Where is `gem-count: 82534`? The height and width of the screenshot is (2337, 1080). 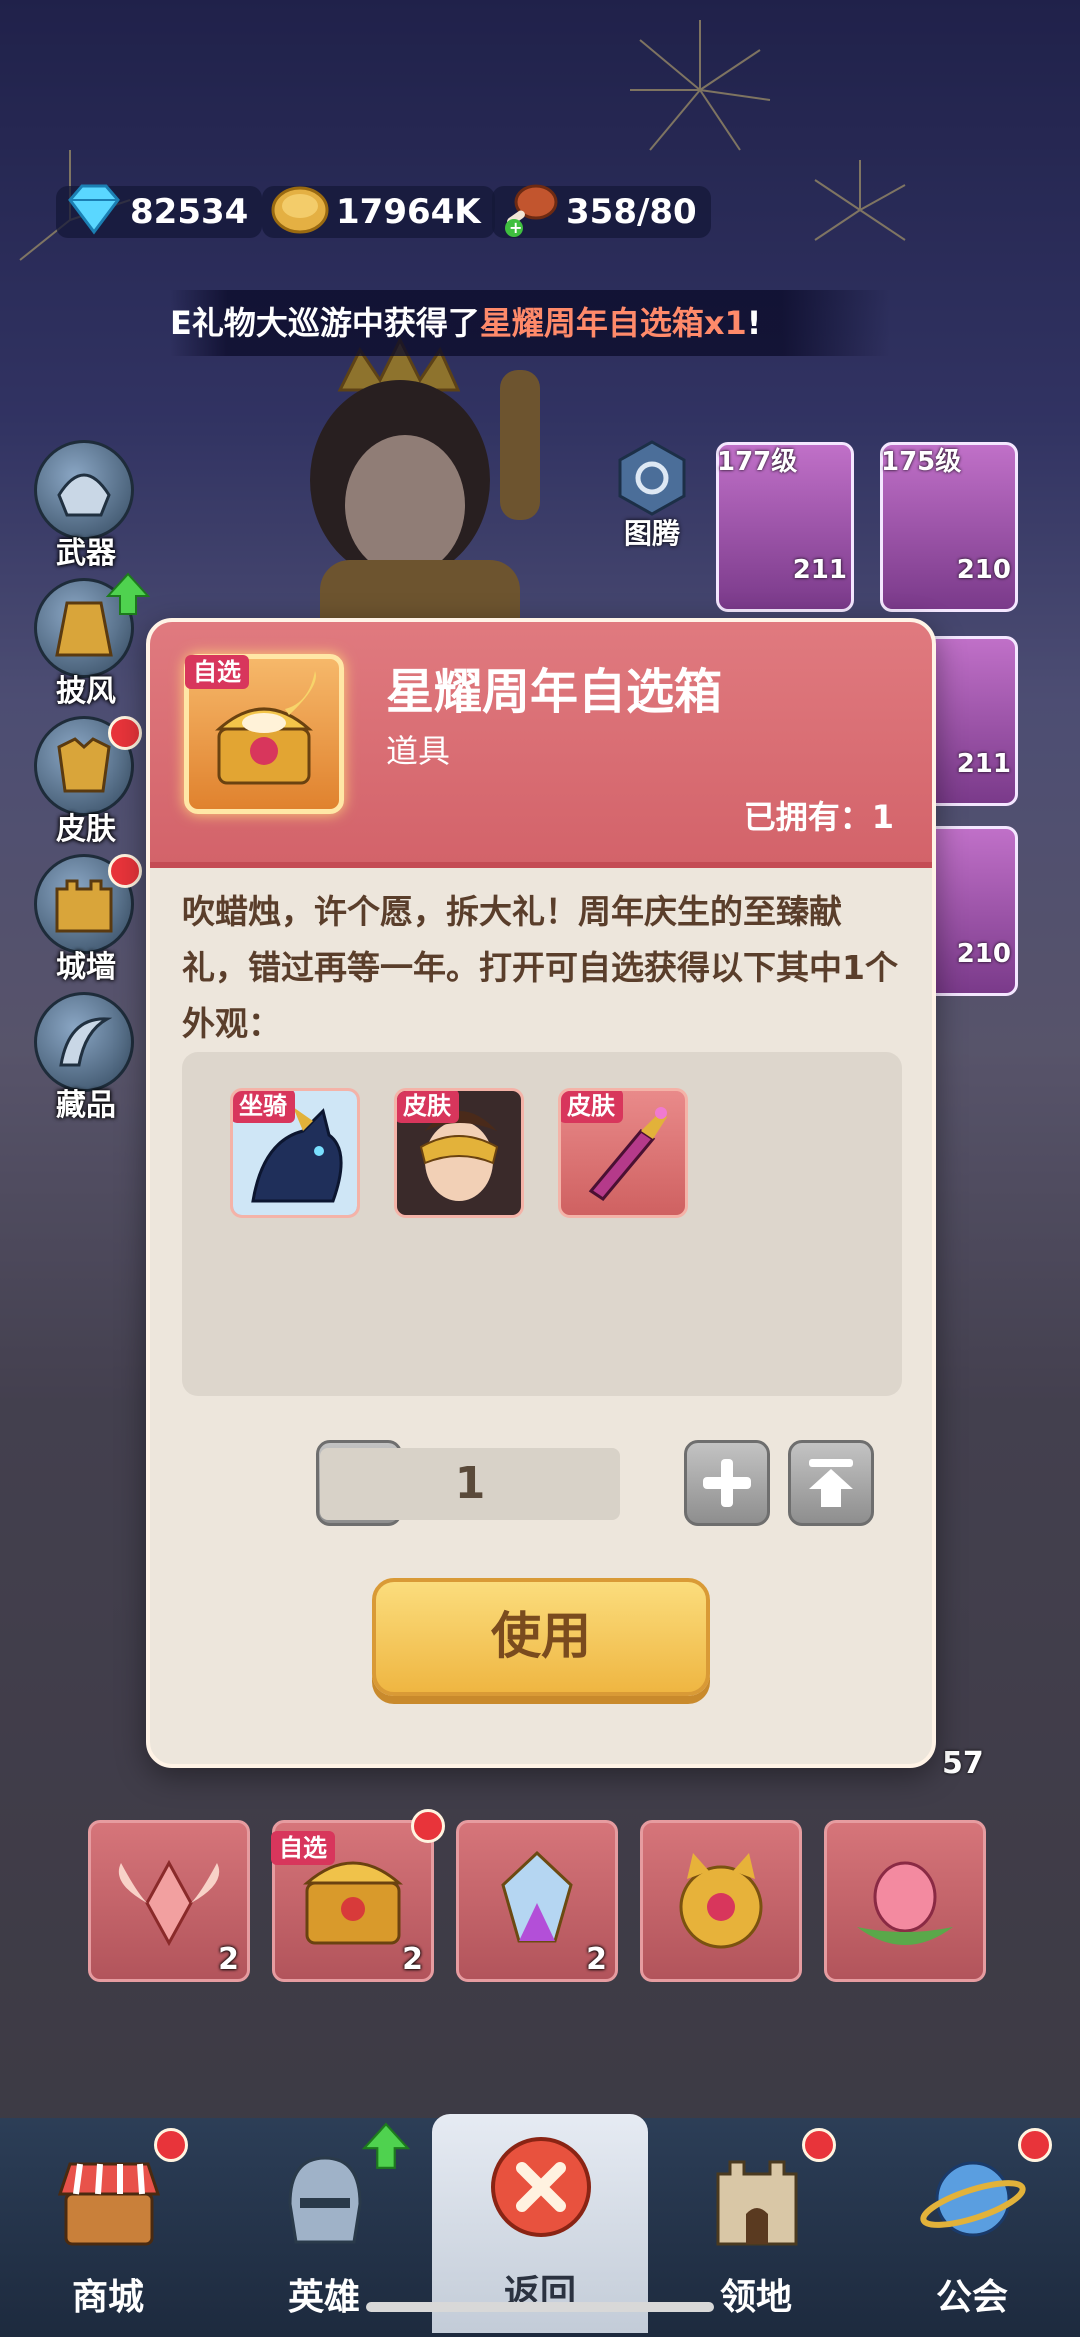 gem-count: 82534 is located at coordinates (189, 212).